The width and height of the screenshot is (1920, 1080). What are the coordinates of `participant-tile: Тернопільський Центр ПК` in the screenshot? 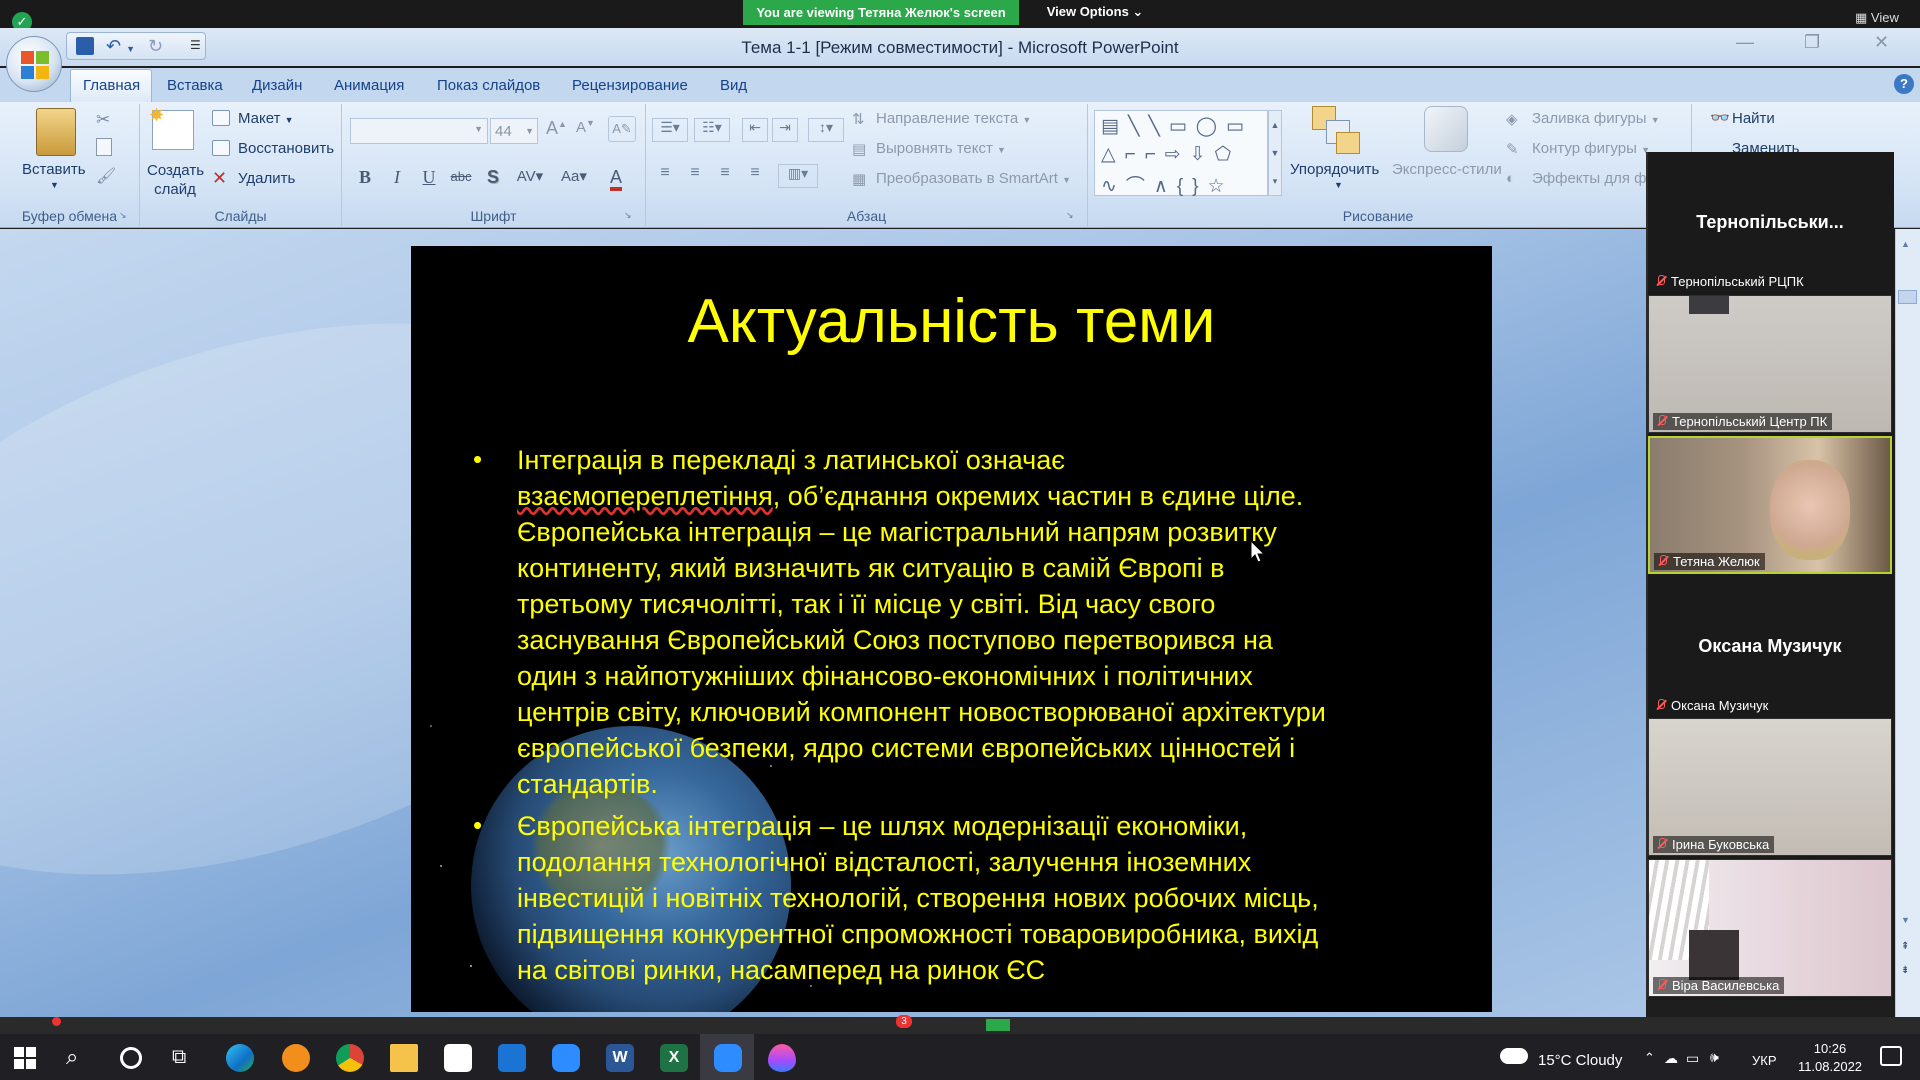 It's located at (1770, 364).